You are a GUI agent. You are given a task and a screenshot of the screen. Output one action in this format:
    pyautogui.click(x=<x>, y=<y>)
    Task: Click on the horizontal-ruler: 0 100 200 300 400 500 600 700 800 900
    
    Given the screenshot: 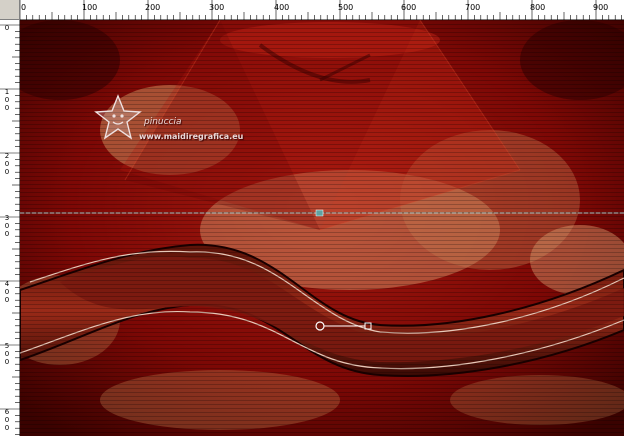 What is the action you would take?
    pyautogui.click(x=312, y=10)
    